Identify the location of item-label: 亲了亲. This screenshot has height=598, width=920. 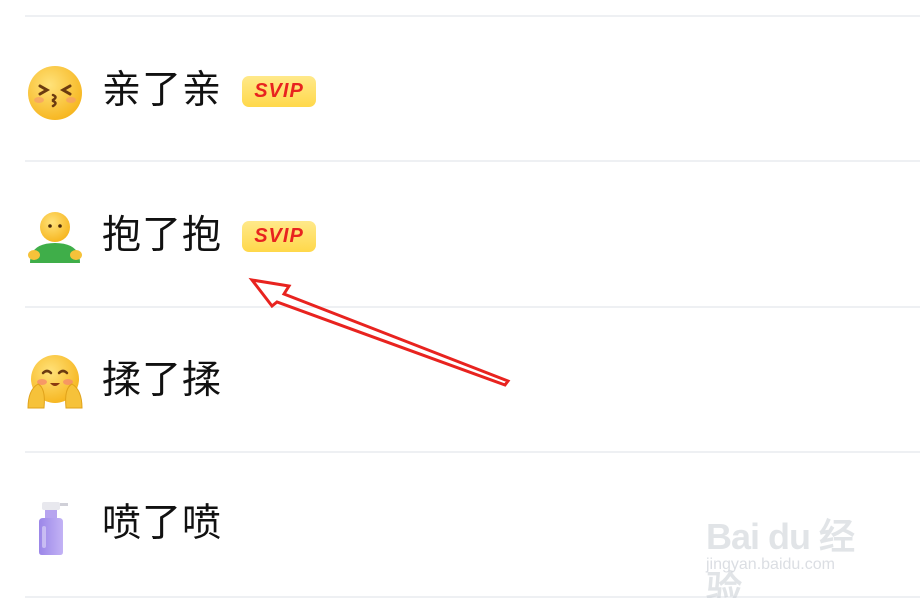
(162, 90).